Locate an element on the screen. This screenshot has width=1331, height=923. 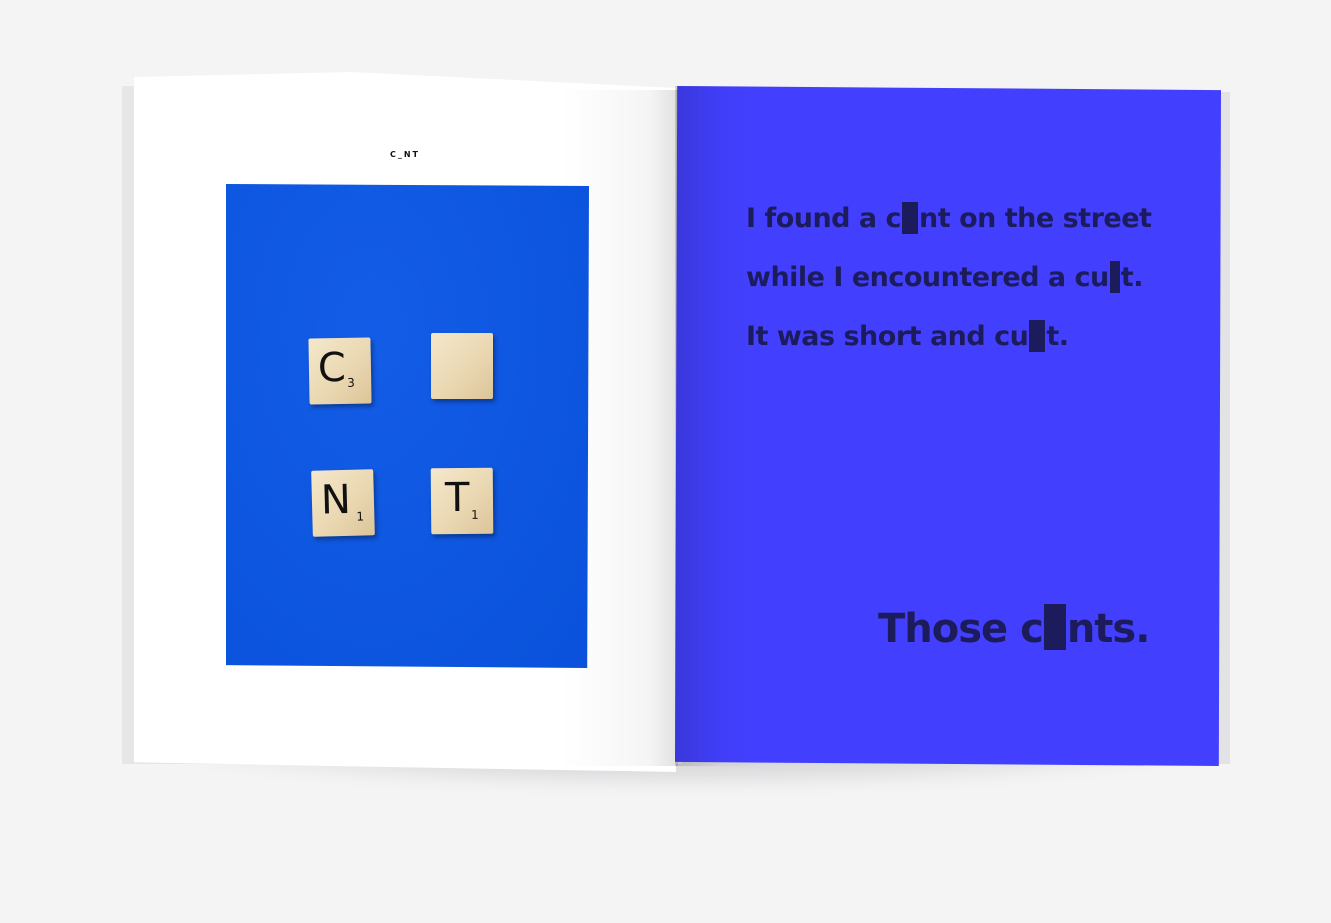
scrabble-tile-t: T 1 is located at coordinates (462, 501).